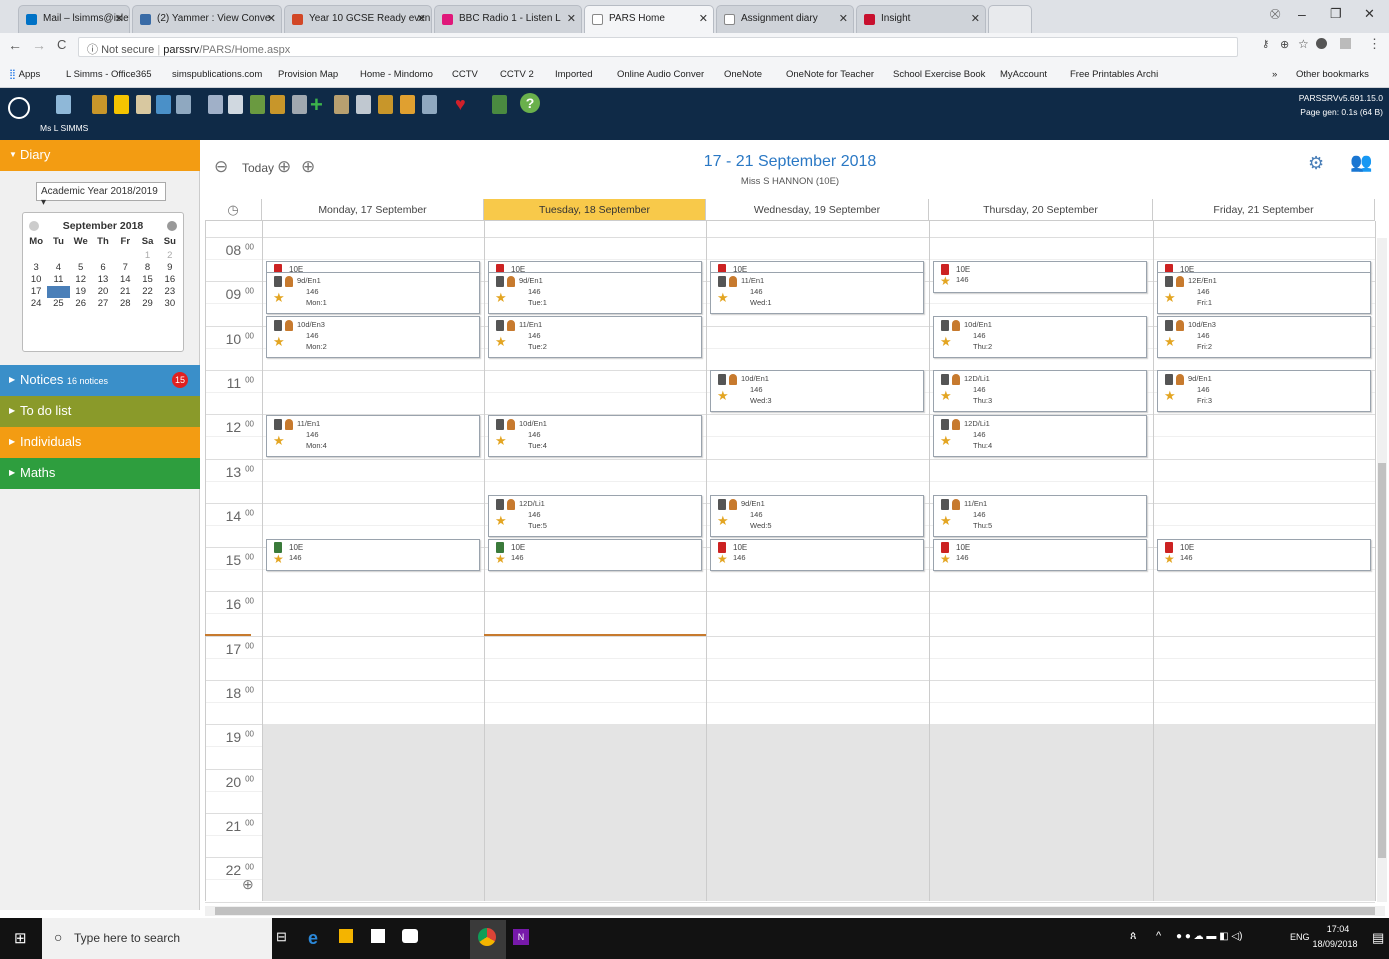  I want to click on vertical-scrollbar, so click(1382, 570).